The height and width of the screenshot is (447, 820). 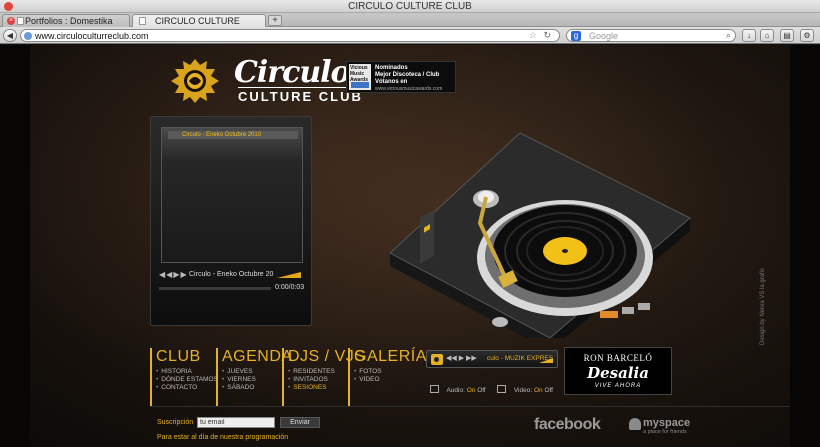 What do you see at coordinates (470, 406) in the screenshot?
I see `footer-divider` at bounding box center [470, 406].